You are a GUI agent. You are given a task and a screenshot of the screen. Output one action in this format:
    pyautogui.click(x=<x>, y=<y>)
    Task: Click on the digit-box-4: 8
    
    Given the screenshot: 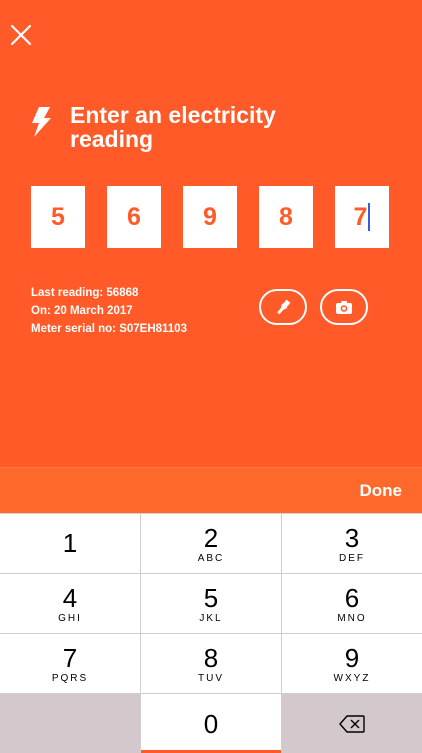 What is the action you would take?
    pyautogui.click(x=286, y=217)
    